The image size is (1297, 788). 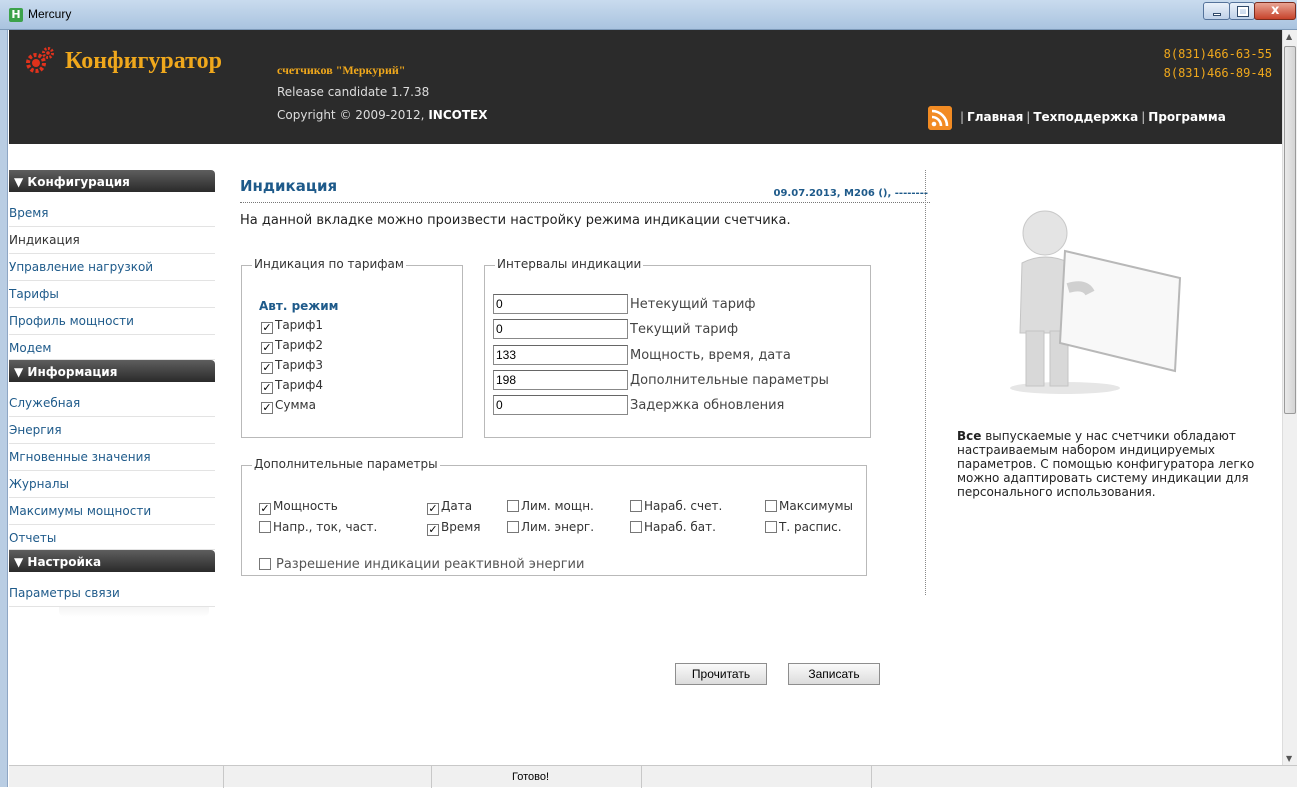 I want to click on voltage-current-freq-checkbox: Напр., ток, част., so click(x=318, y=527).